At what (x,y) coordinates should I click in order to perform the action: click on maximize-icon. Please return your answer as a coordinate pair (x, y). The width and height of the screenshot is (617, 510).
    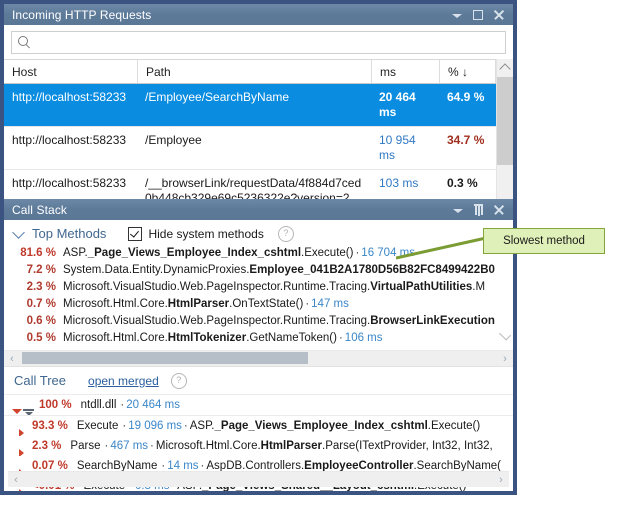
    Looking at the image, I should click on (478, 15).